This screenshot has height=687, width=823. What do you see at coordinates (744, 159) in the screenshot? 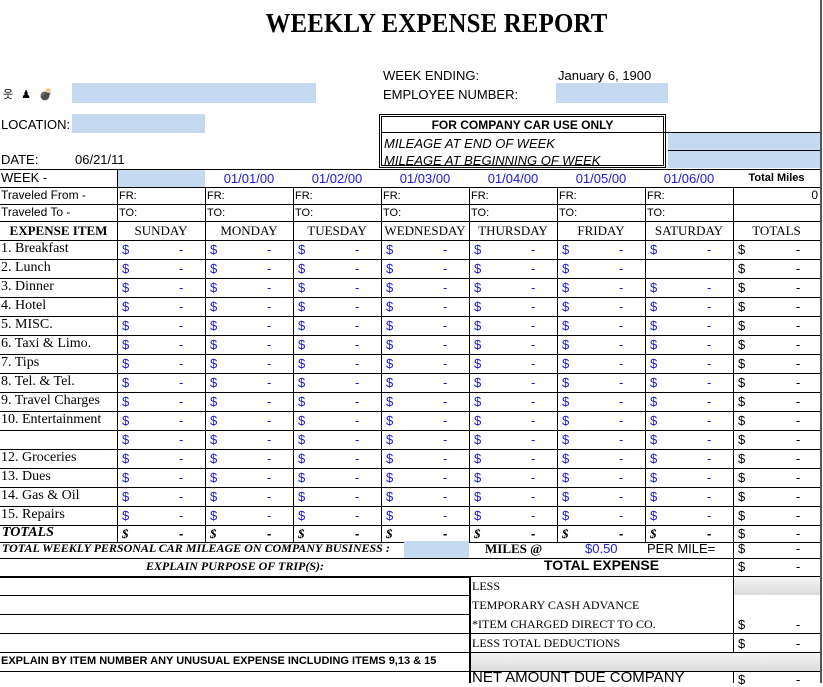
I see `mileage-begin-input` at bounding box center [744, 159].